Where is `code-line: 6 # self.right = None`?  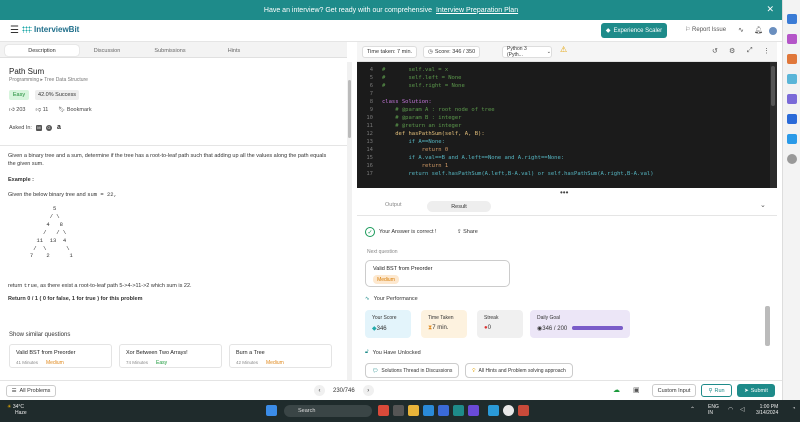 code-line: 6 # self.right = None is located at coordinates (567, 86).